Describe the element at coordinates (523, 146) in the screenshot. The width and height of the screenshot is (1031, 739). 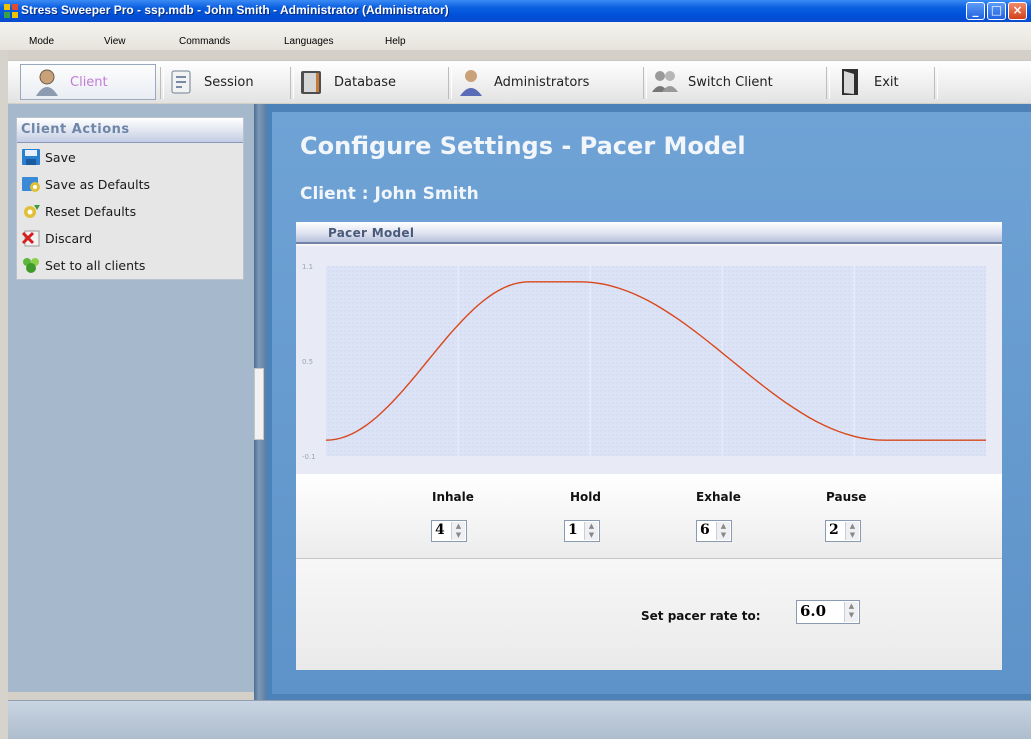
I see `page-title: Configure Settings - Pacer Model` at that location.